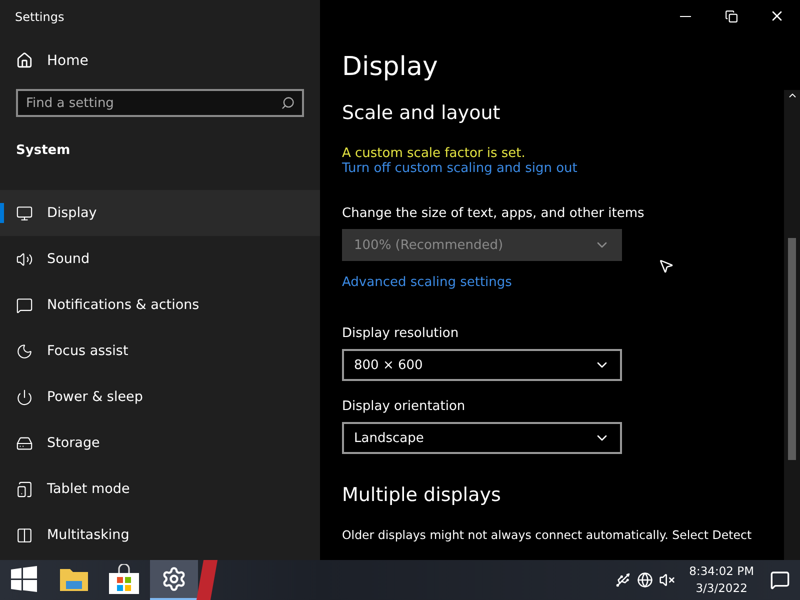 The image size is (800, 600). What do you see at coordinates (24, 489) in the screenshot?
I see `tablet-icon` at bounding box center [24, 489].